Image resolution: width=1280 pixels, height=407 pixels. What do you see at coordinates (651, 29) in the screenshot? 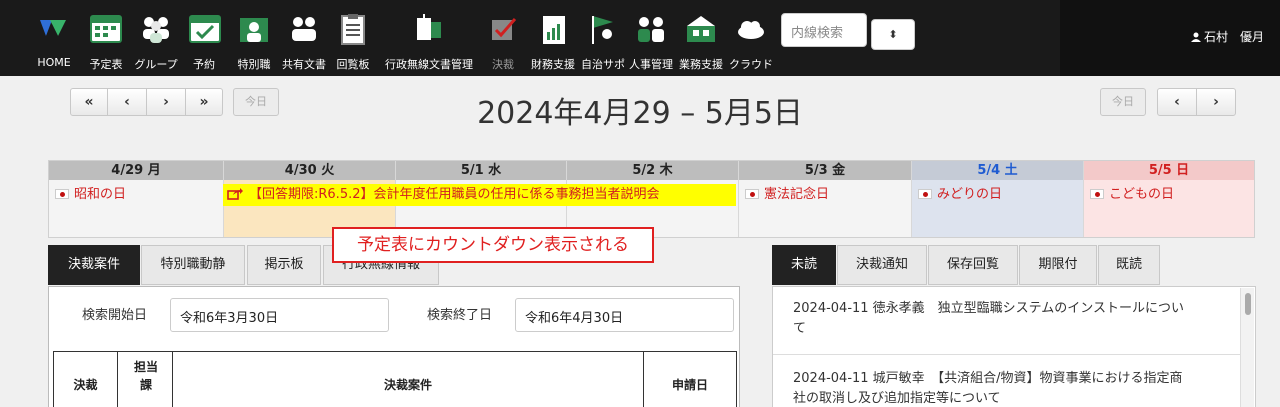
I see `hr-icon` at bounding box center [651, 29].